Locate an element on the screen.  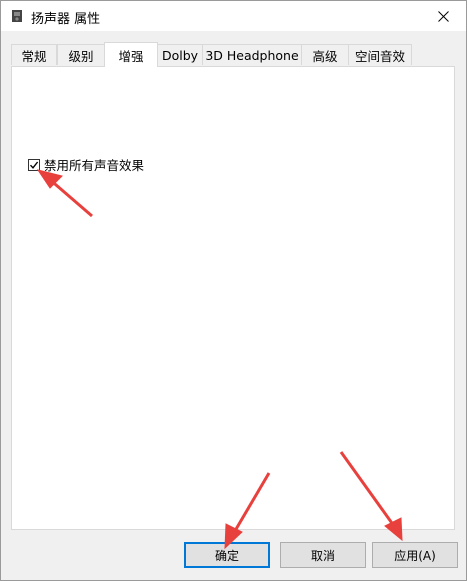
tab-levels: 级别 is located at coordinates (81, 54).